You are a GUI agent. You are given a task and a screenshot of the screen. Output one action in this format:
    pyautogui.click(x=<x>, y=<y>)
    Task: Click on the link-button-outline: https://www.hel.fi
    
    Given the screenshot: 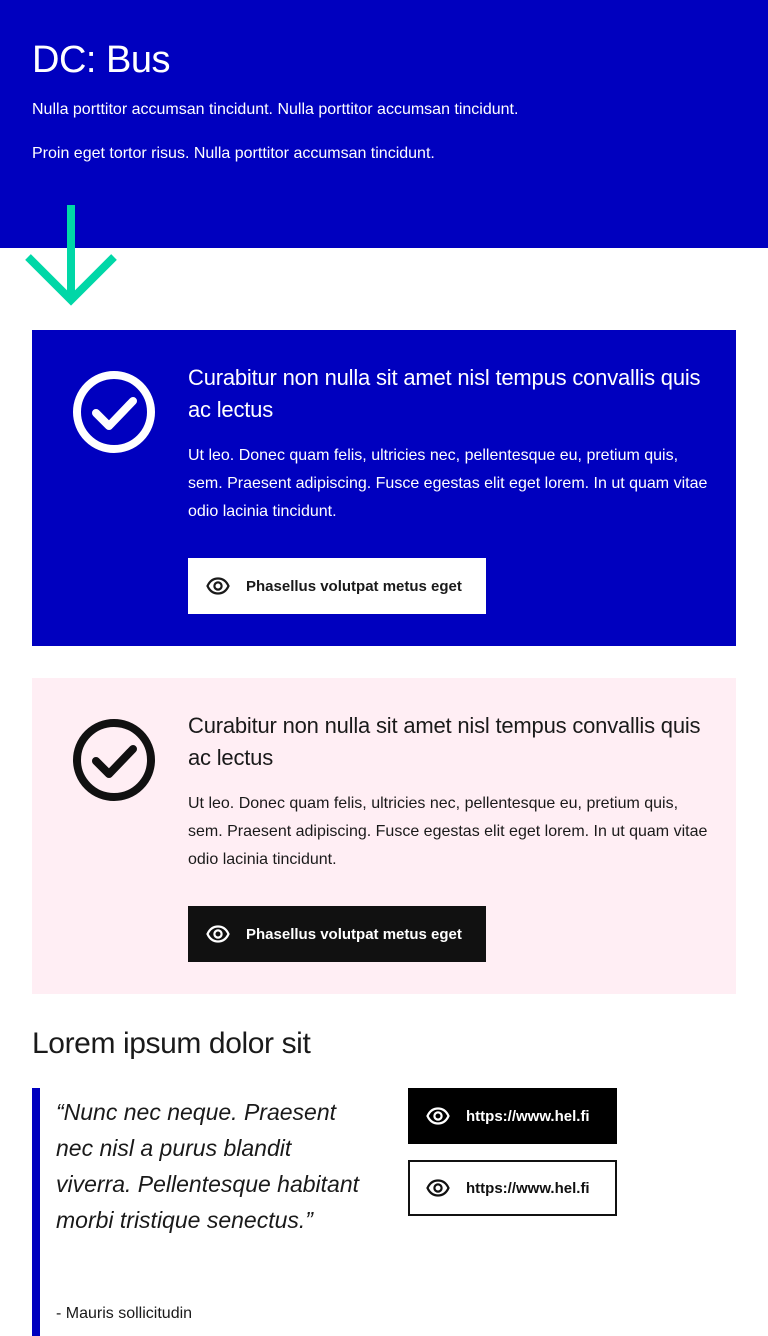 What is the action you would take?
    pyautogui.click(x=512, y=1188)
    